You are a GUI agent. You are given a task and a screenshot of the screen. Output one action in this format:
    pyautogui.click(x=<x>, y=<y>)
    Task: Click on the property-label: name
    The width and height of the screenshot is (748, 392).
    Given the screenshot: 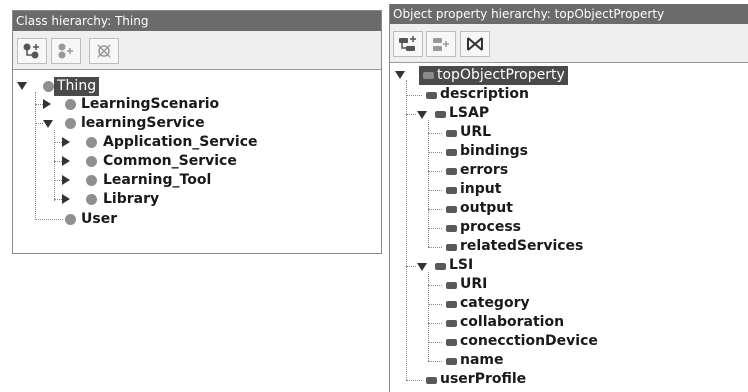 What is the action you would take?
    pyautogui.click(x=482, y=360)
    